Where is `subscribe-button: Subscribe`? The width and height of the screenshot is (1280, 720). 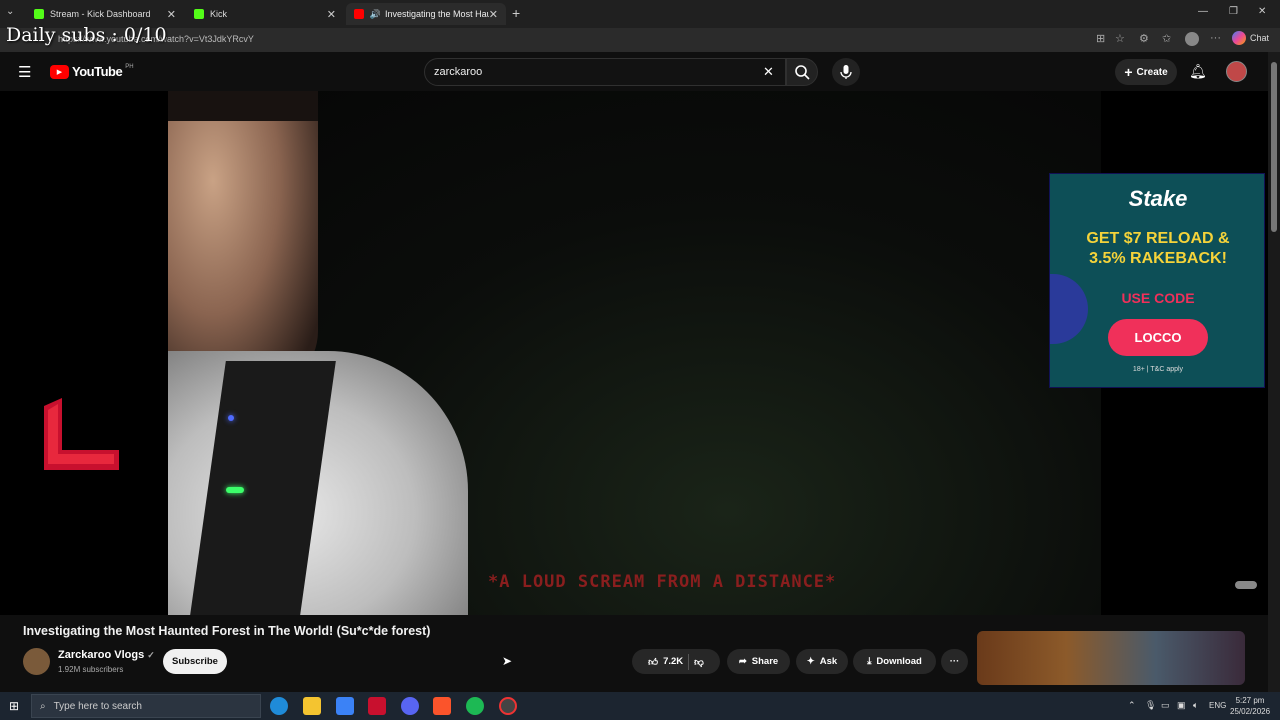 subscribe-button: Subscribe is located at coordinates (195, 661).